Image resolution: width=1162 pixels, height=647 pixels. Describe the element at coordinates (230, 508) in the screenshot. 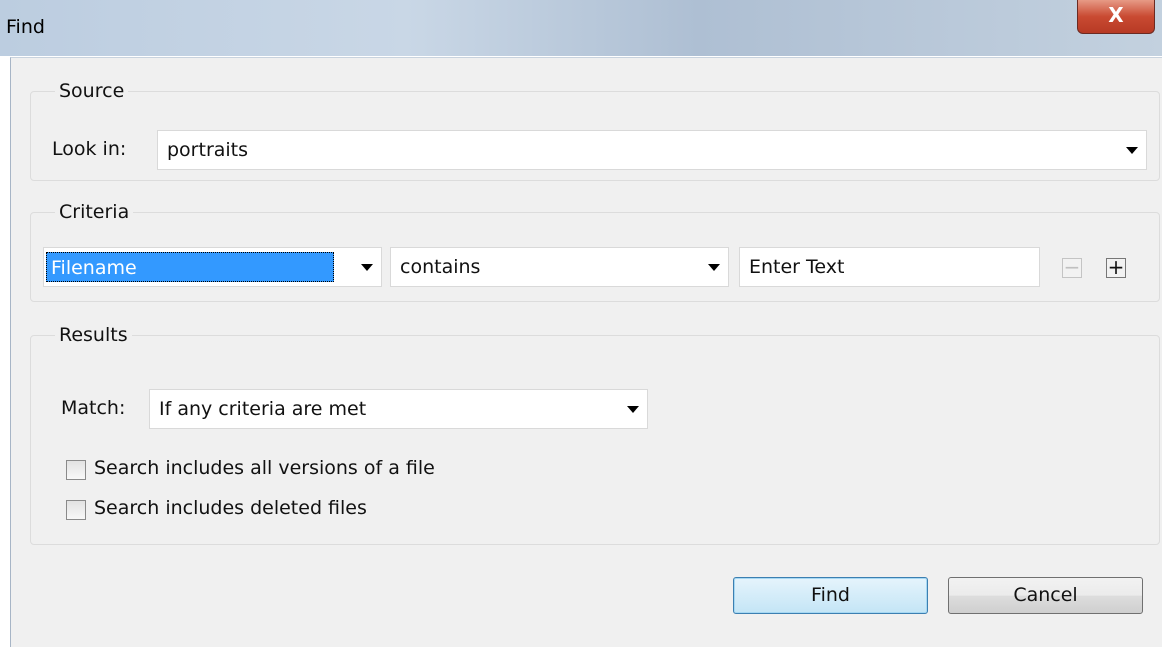

I see `deleted-files-label: Search includes deleted files` at that location.